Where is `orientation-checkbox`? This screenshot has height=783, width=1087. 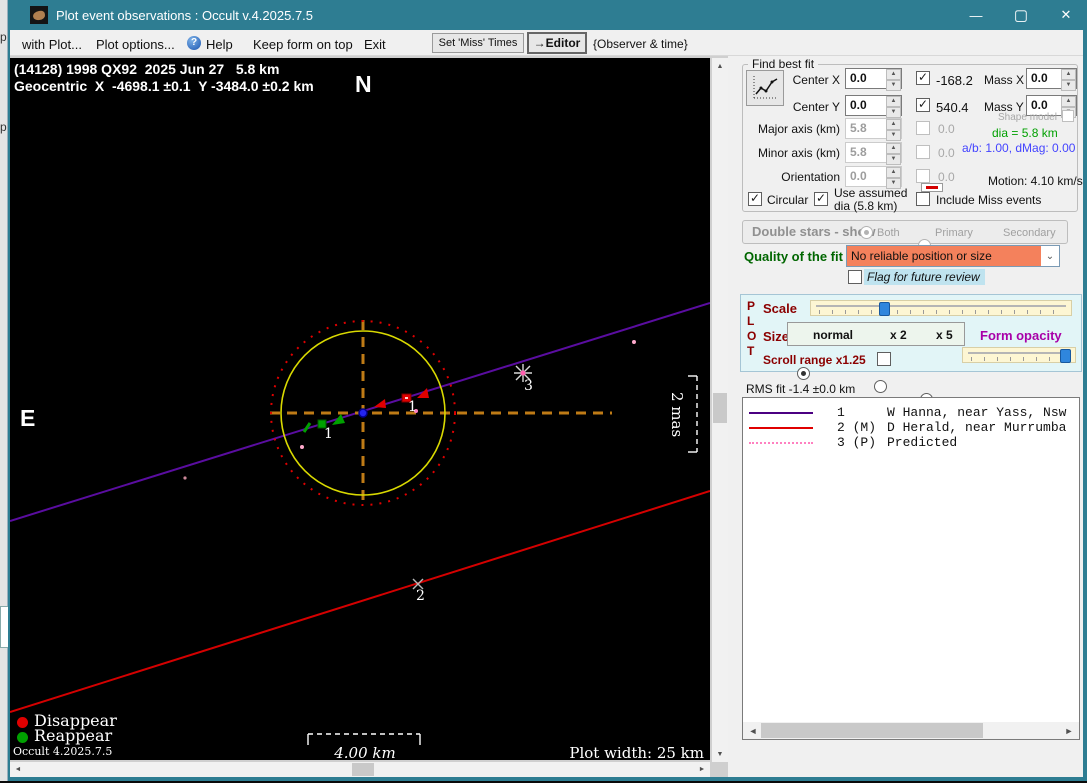
orientation-checkbox is located at coordinates (923, 176).